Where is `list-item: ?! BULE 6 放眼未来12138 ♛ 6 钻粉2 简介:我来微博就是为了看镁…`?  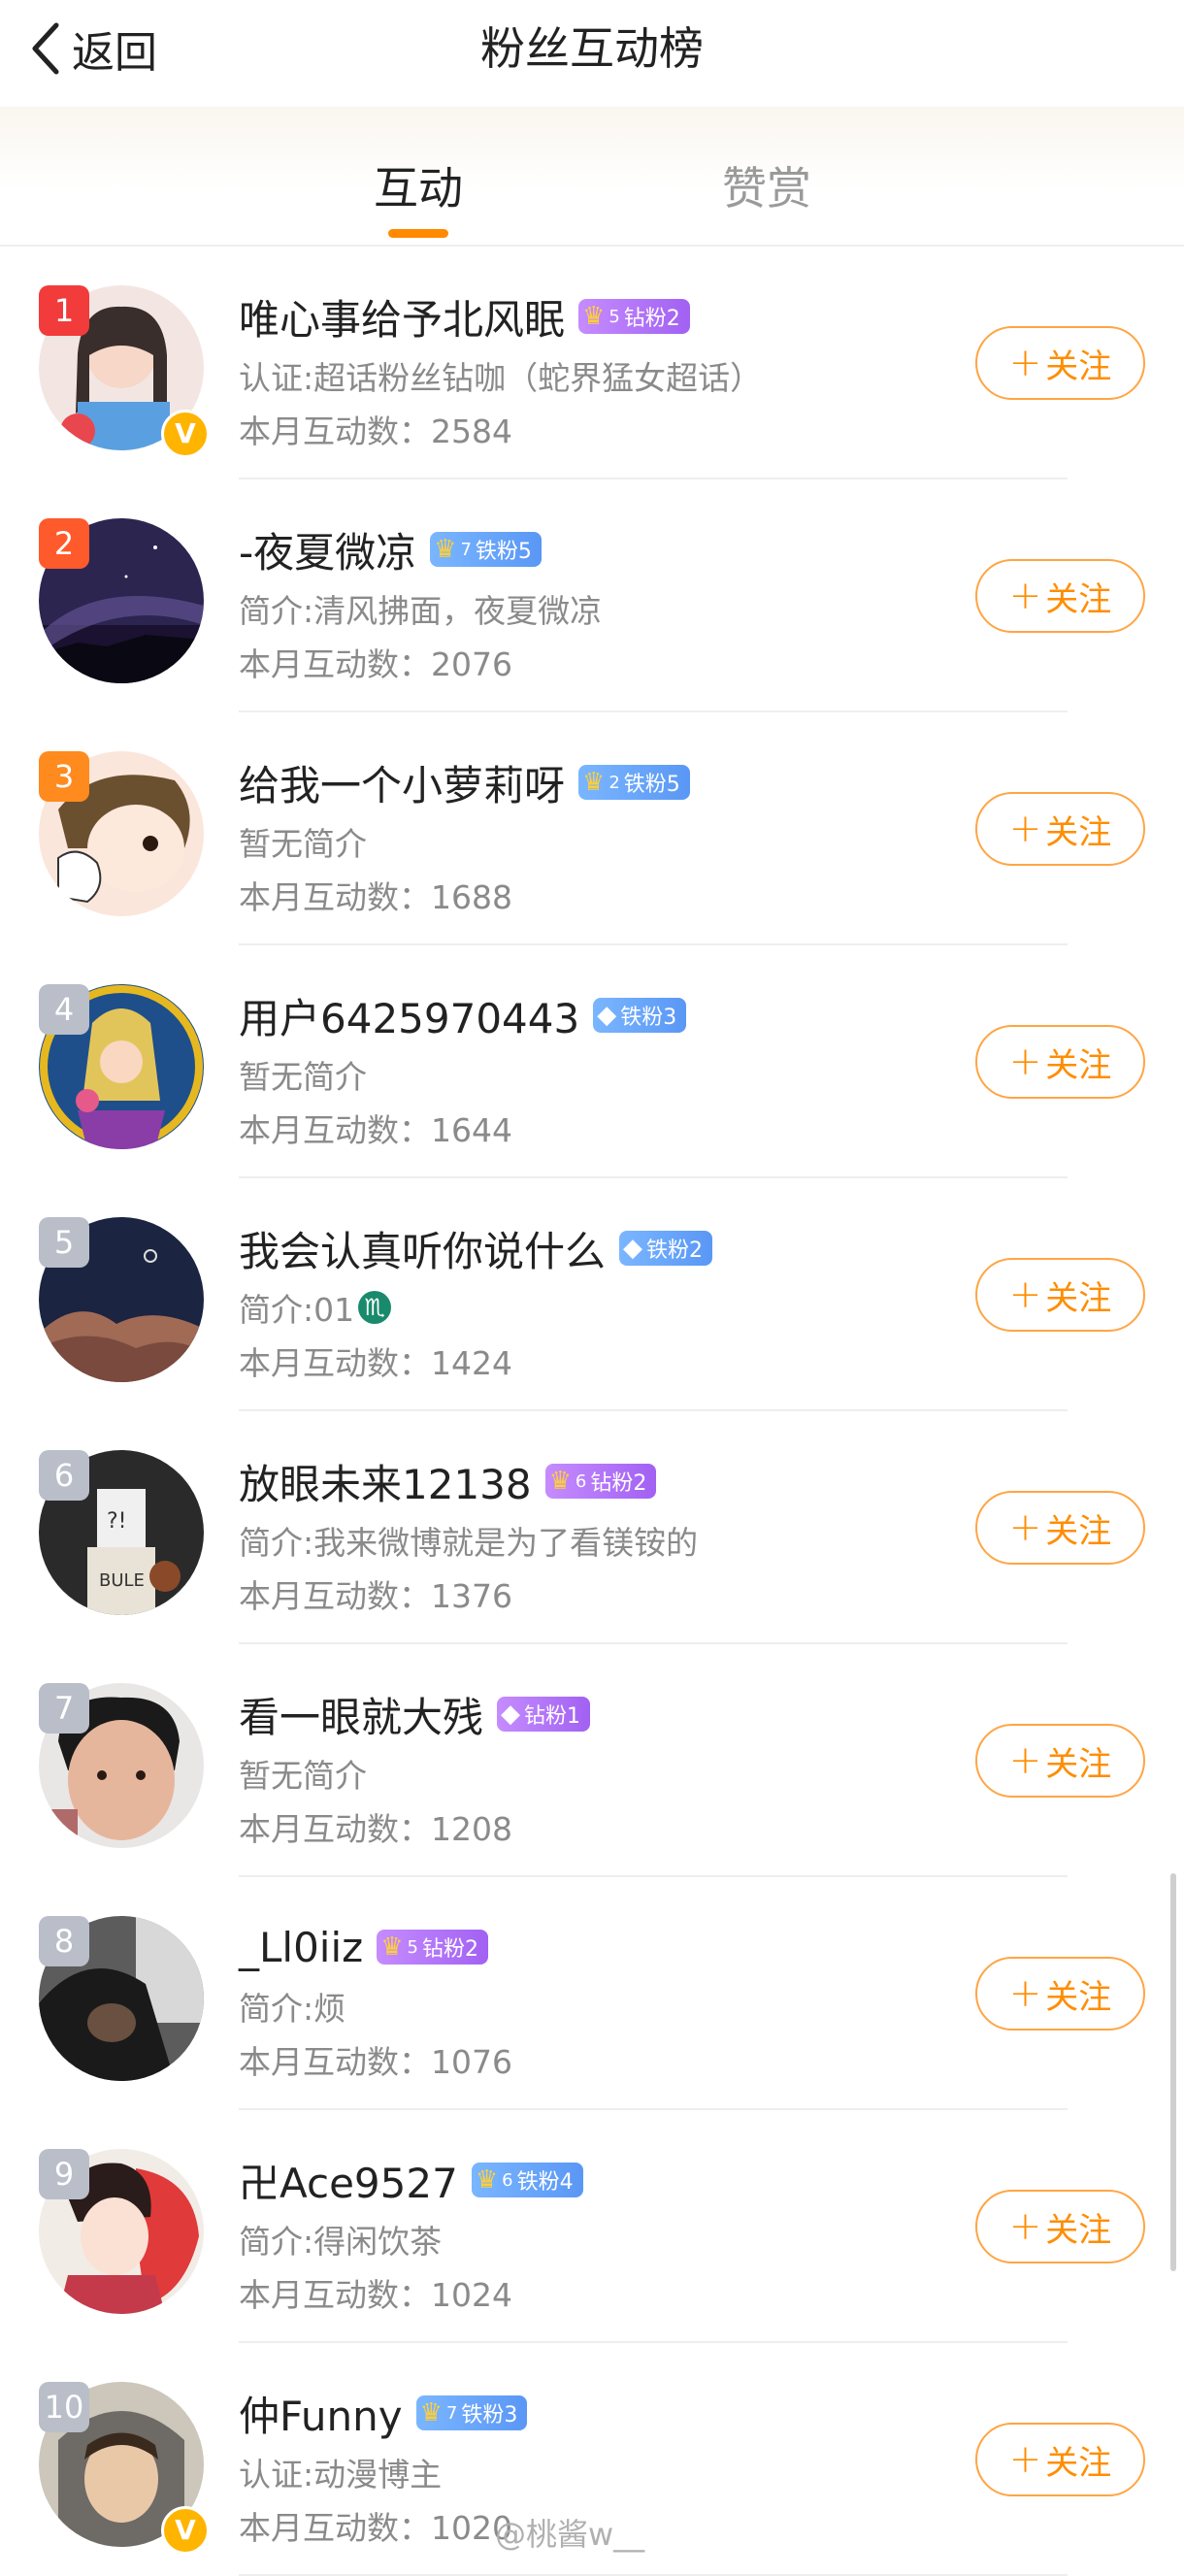
list-item: ?! BULE 6 放眼未来12138 ♛ 6 钻粉2 简介:我来微博就是为了看镁… is located at coordinates (592, 1527).